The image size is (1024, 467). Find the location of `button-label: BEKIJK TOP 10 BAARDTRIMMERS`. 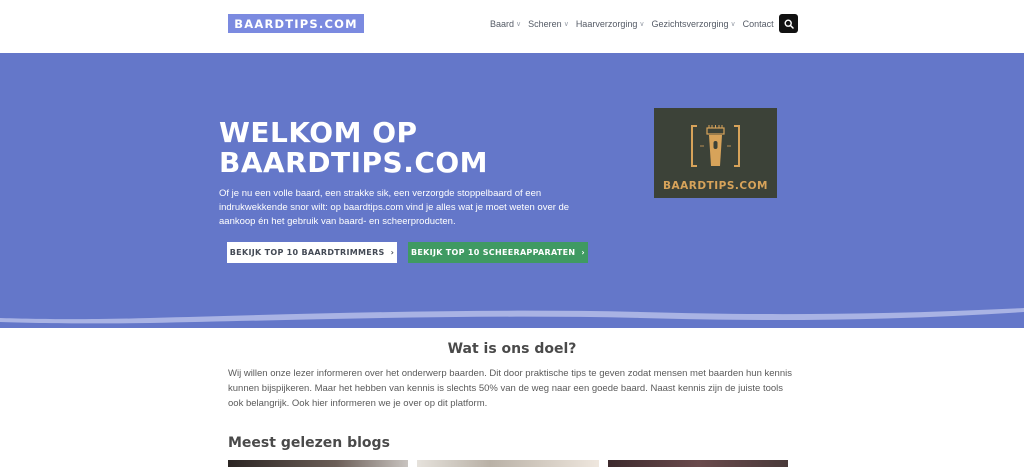

button-label: BEKIJK TOP 10 BAARDTRIMMERS is located at coordinates (307, 252).